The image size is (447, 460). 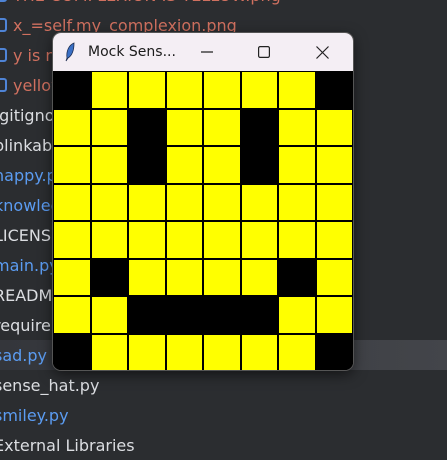 I want to click on minimize-icon, so click(x=207, y=52).